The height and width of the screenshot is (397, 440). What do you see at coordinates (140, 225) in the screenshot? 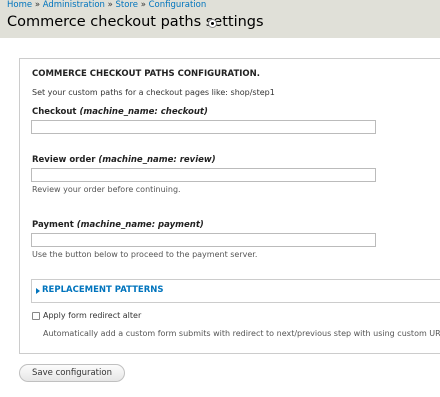
I see `payment-machine-name: (machine_name: payment)` at bounding box center [140, 225].